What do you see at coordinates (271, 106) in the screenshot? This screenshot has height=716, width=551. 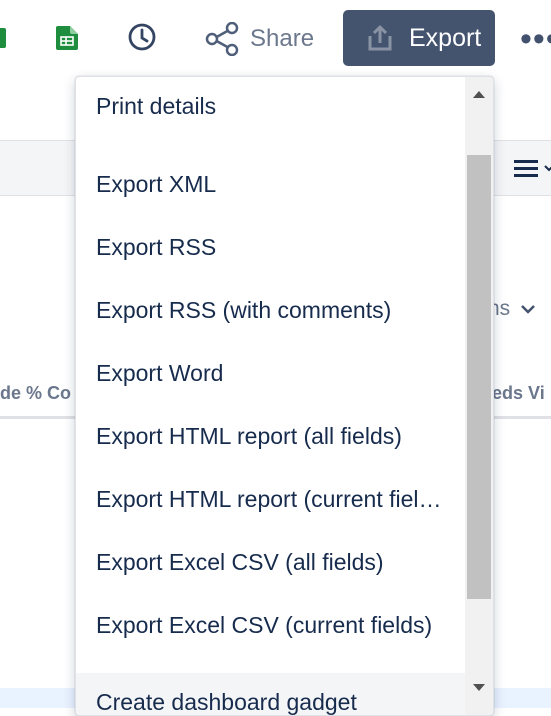 I see `menu-item-print-details: Print details` at bounding box center [271, 106].